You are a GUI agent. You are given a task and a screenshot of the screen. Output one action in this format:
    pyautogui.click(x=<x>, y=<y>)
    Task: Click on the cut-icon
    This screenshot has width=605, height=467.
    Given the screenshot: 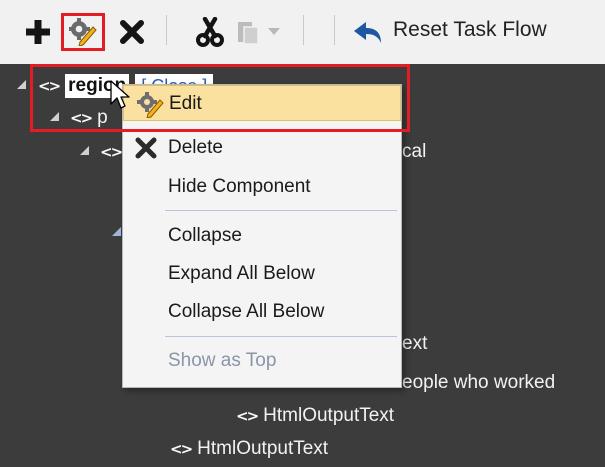 What is the action you would take?
    pyautogui.click(x=210, y=32)
    